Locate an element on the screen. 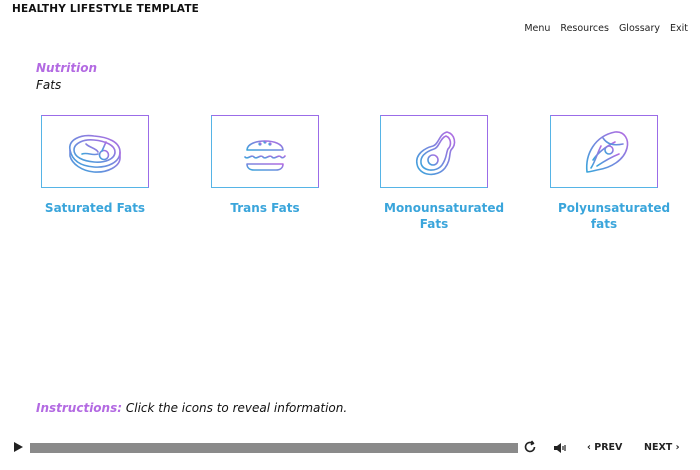 The width and height of the screenshot is (700, 470). polyunsaturated-fats-label: Polyunsaturated fats is located at coordinates (604, 216).